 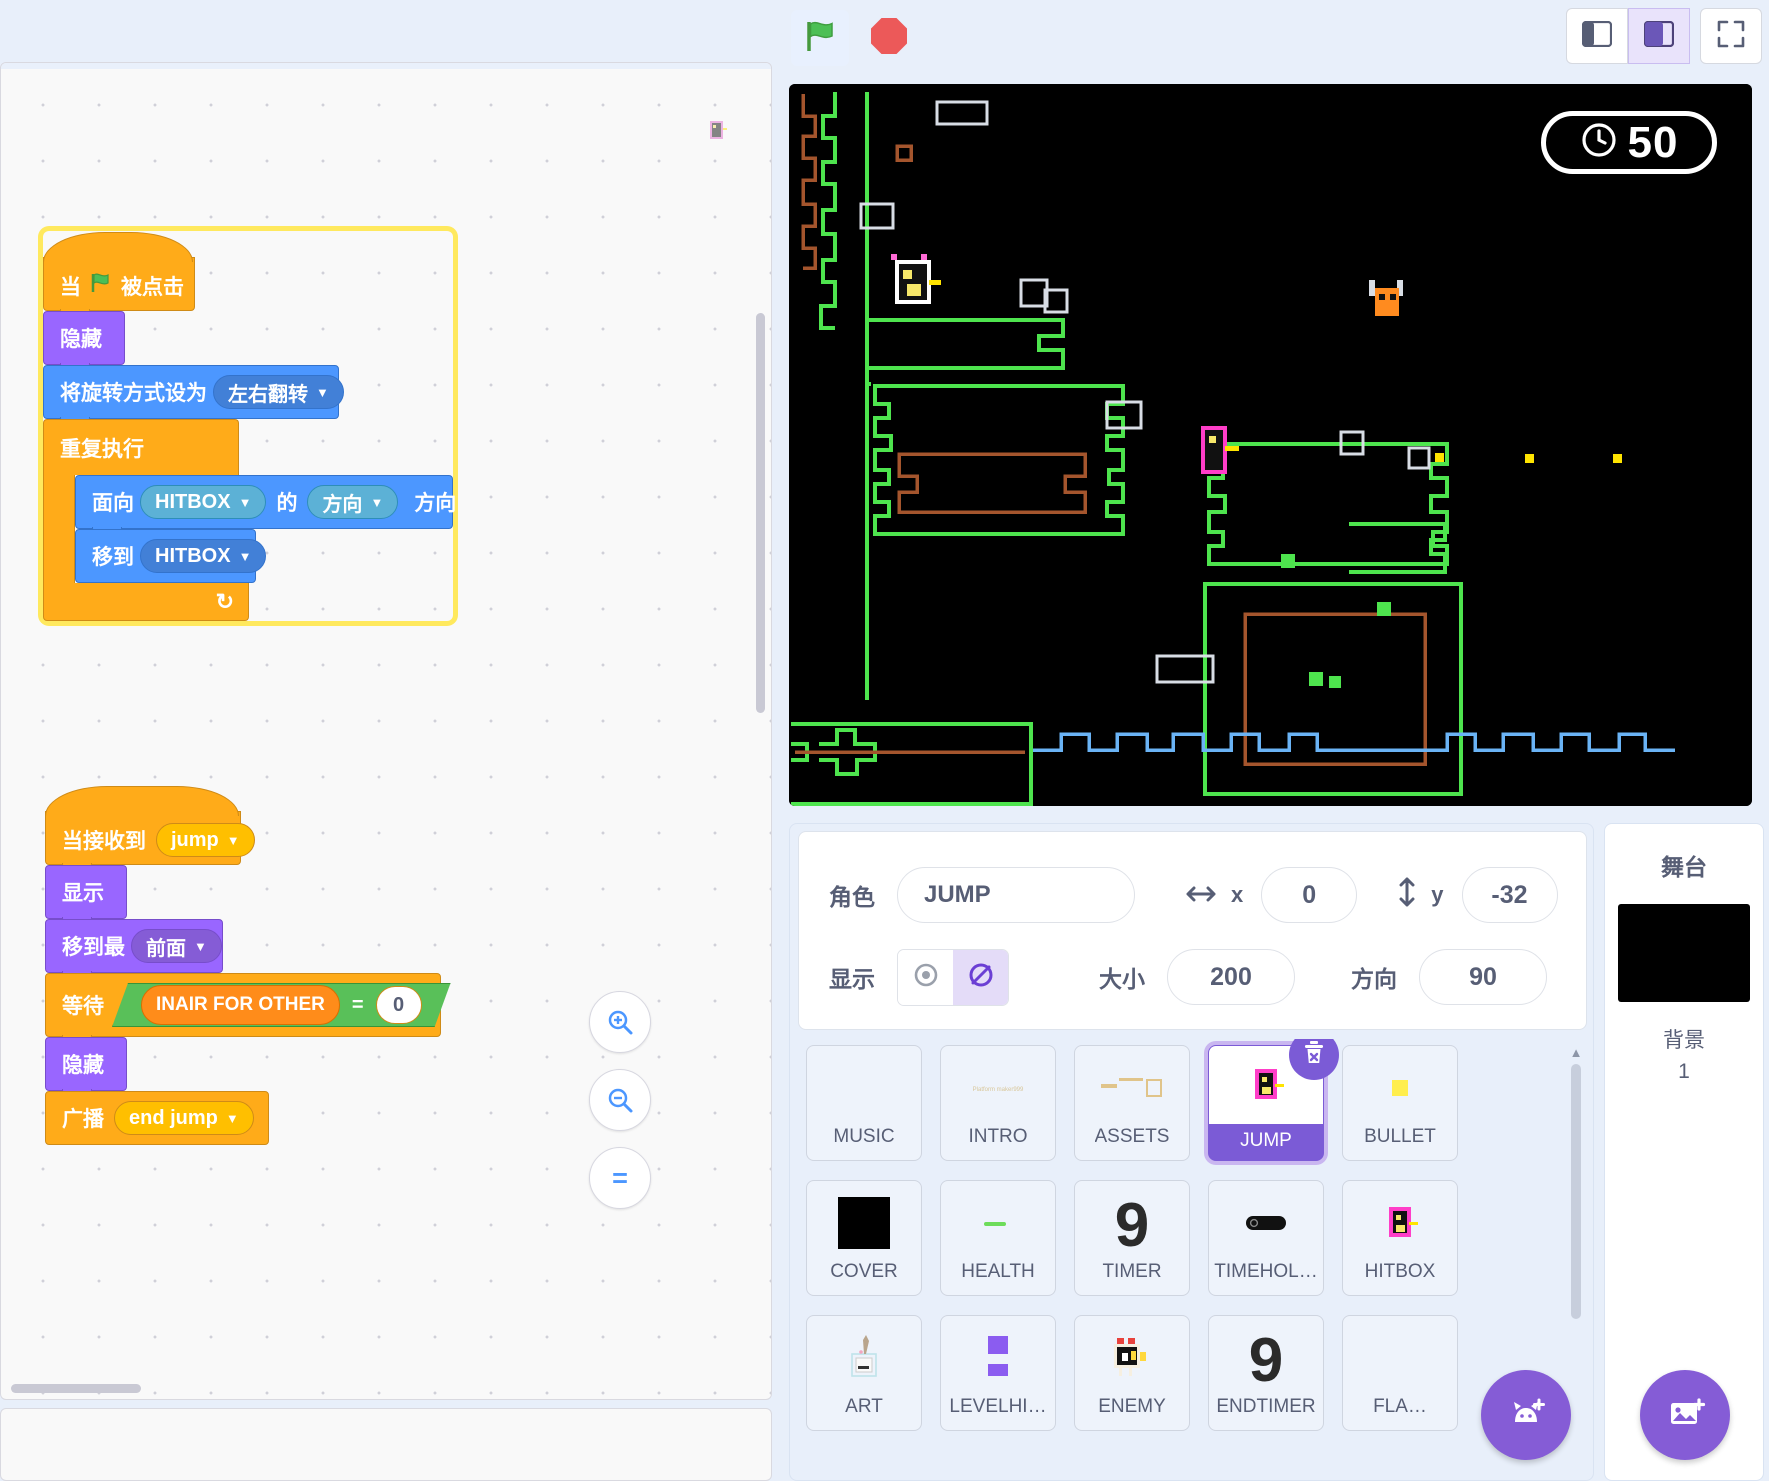 I want to click on fullscreen-icon, so click(x=1731, y=36).